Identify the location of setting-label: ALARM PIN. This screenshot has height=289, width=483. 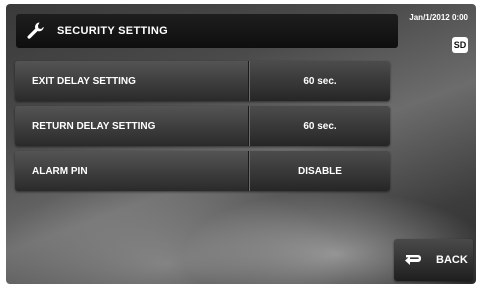
(132, 171).